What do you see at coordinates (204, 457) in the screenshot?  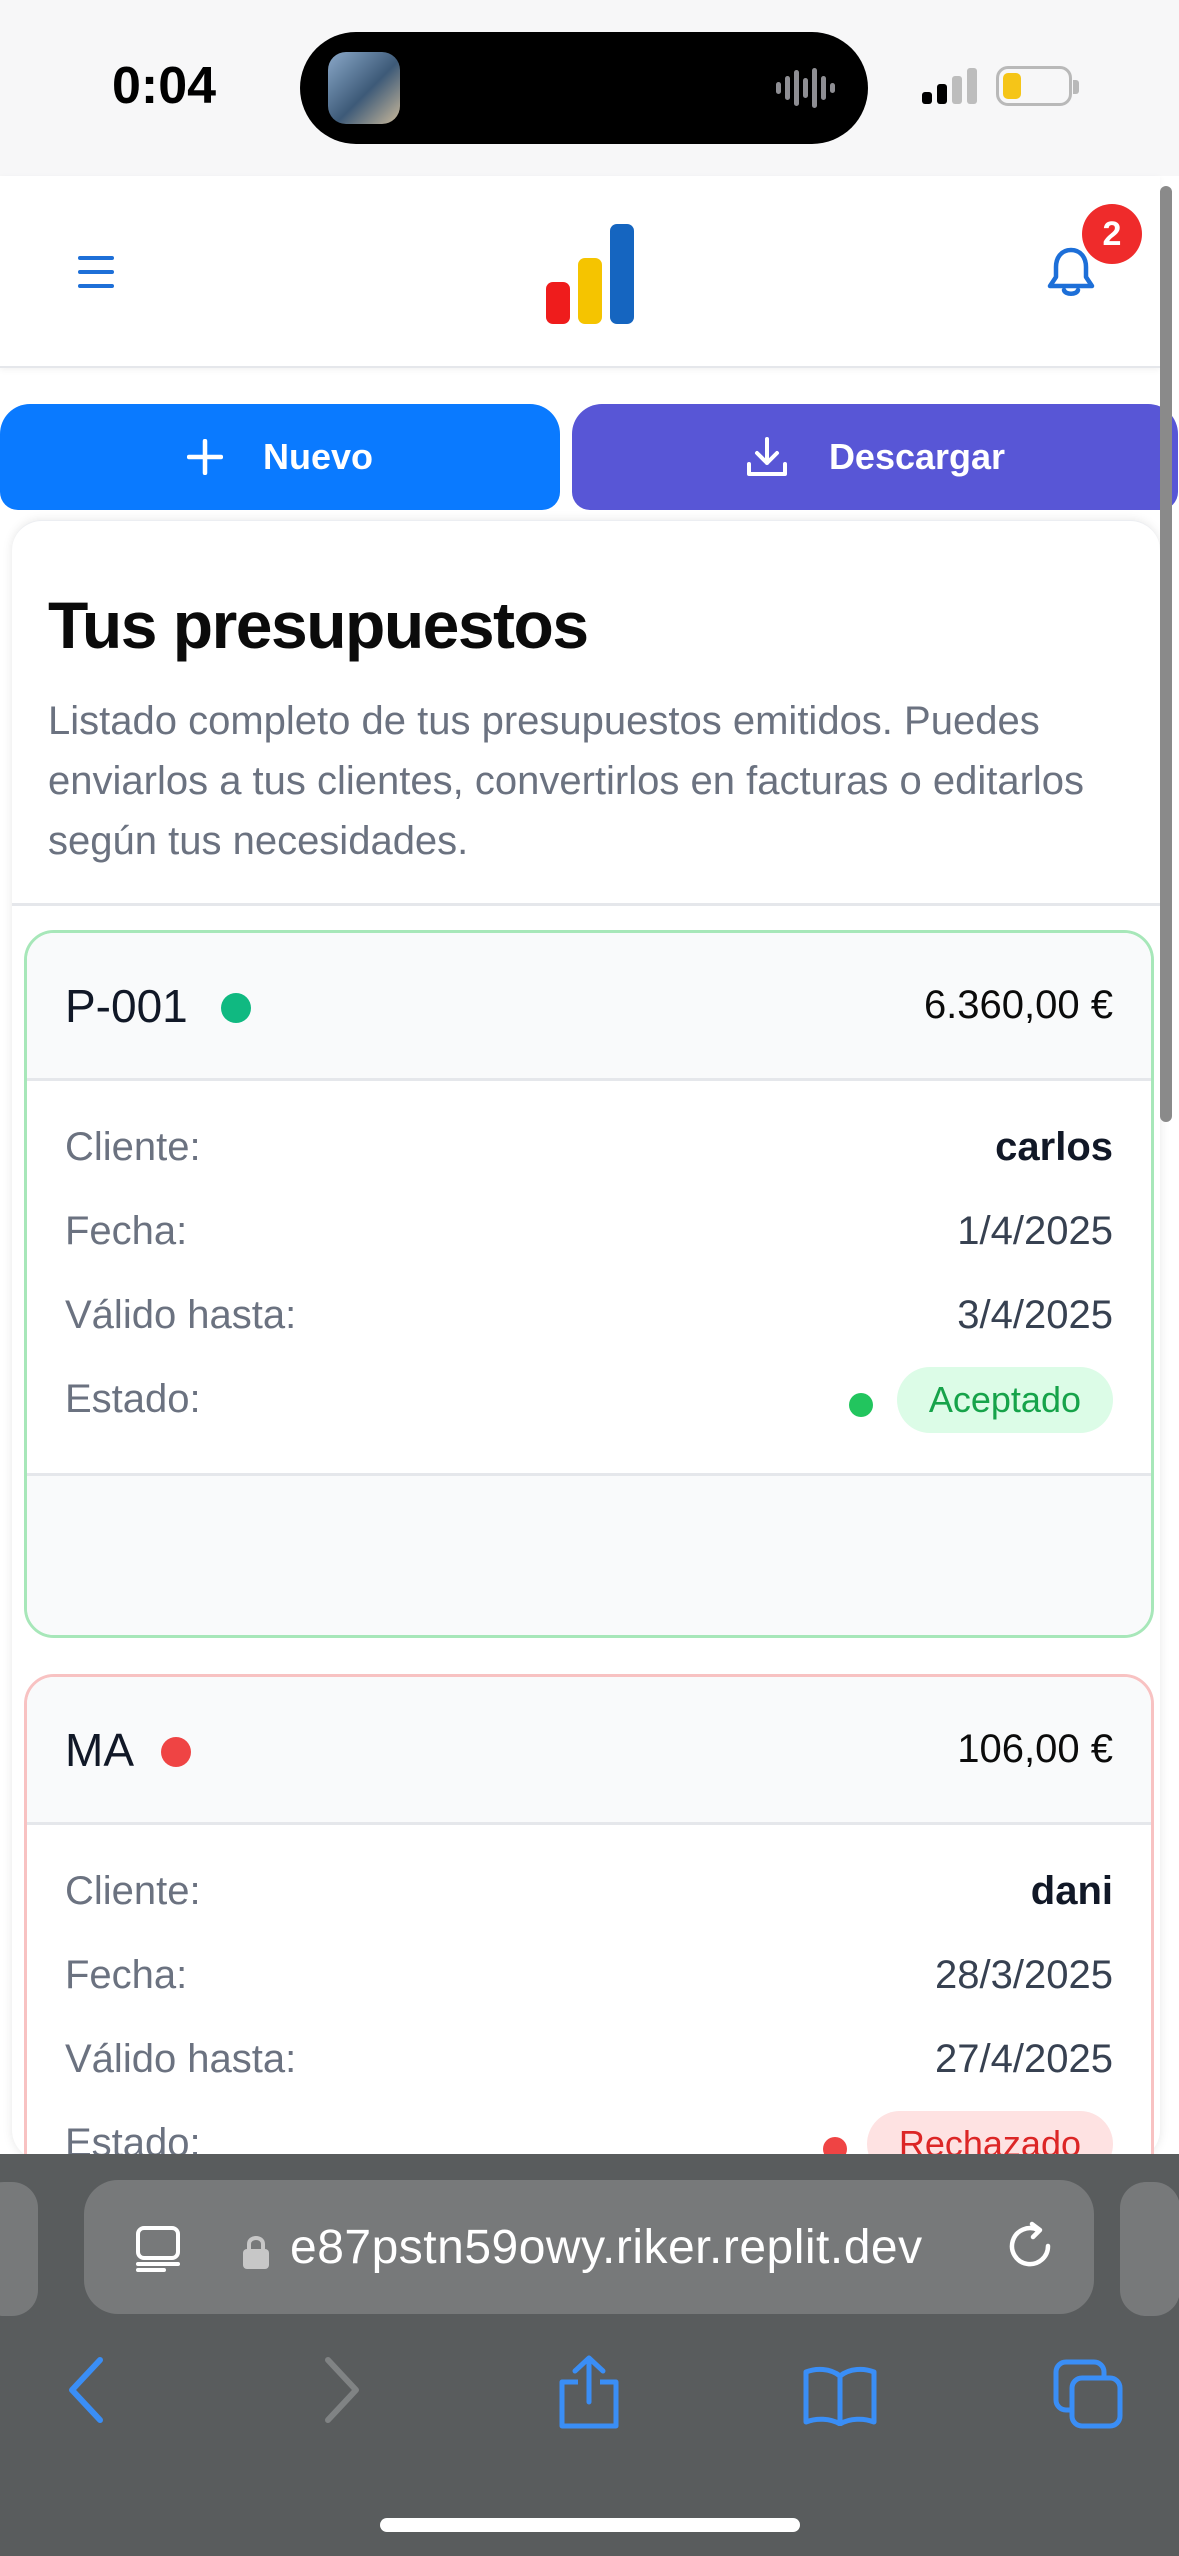 I see `plus-icon` at bounding box center [204, 457].